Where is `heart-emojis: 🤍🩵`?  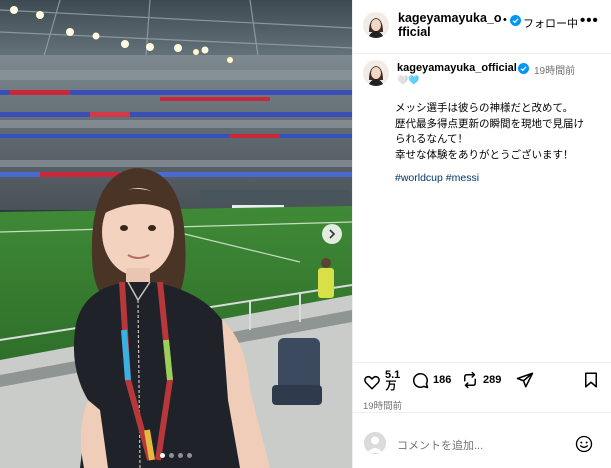 heart-emojis: 🤍🩵 is located at coordinates (408, 80).